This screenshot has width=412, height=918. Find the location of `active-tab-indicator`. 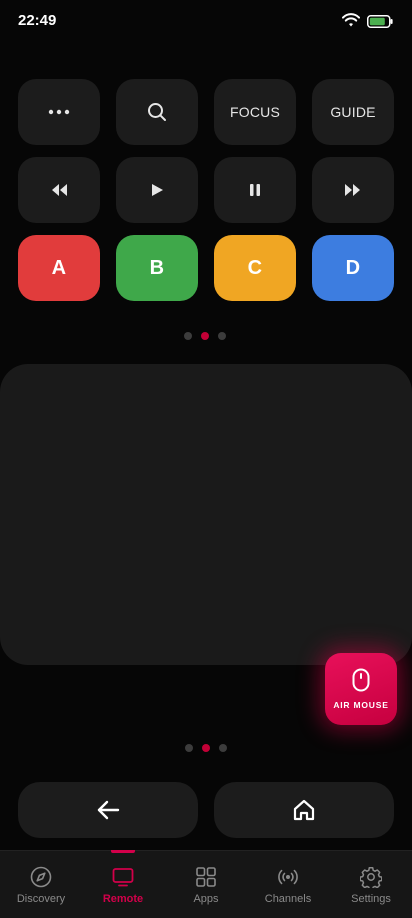

active-tab-indicator is located at coordinates (123, 851).